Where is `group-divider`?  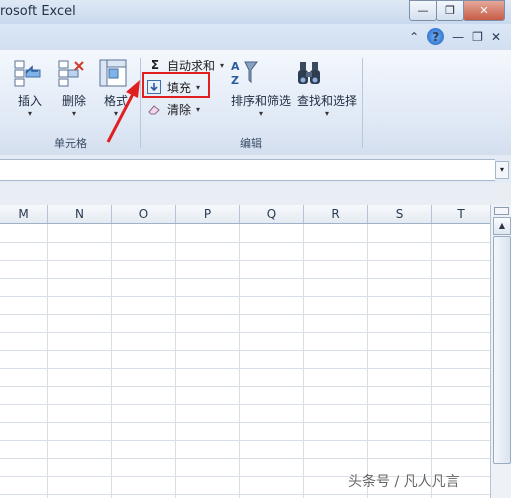 group-divider is located at coordinates (362, 103).